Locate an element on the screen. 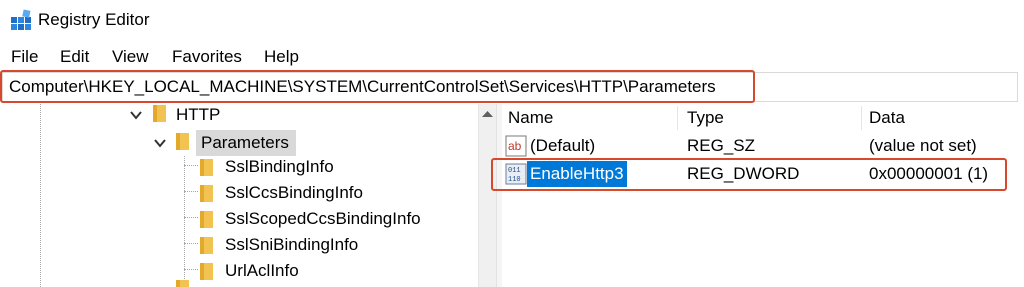 The width and height of the screenshot is (1024, 287). menu-edit: Edit is located at coordinates (74, 57).